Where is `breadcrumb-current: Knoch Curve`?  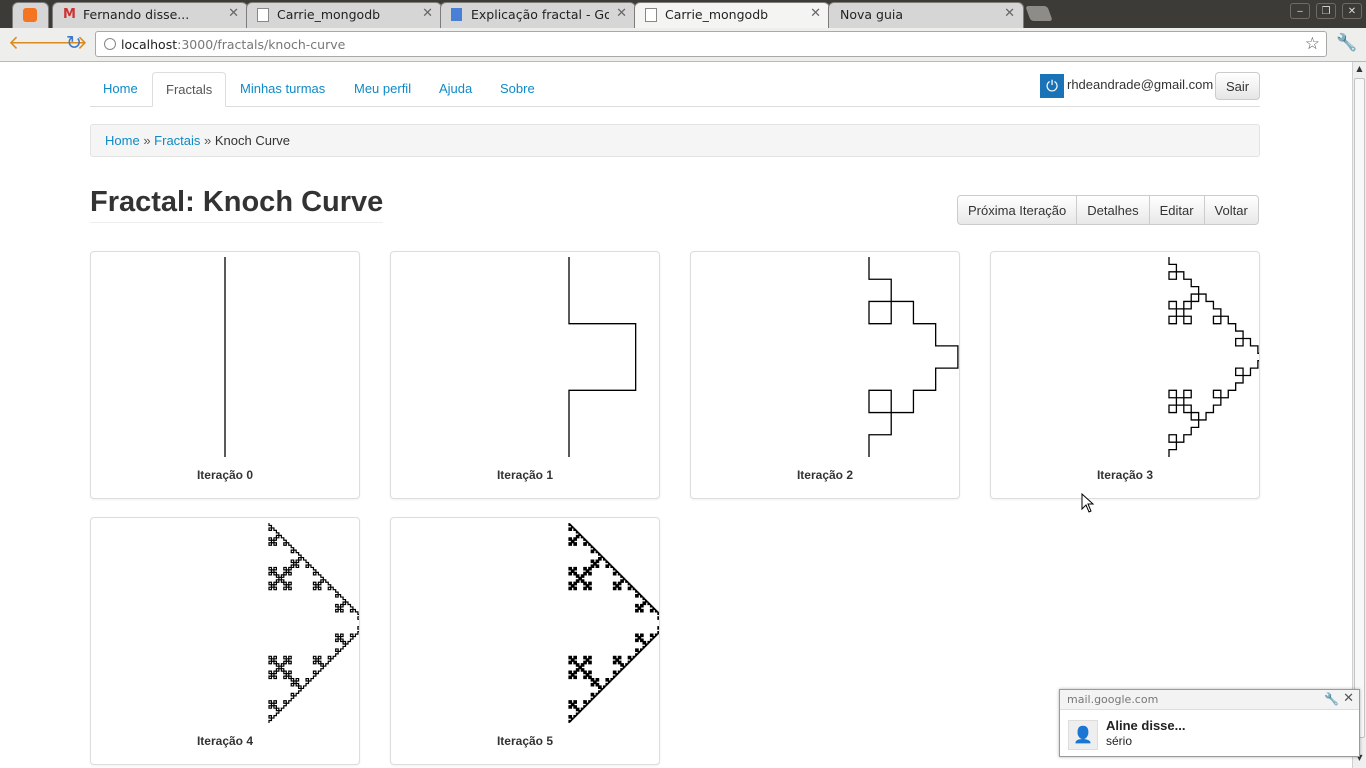 breadcrumb-current: Knoch Curve is located at coordinates (252, 140).